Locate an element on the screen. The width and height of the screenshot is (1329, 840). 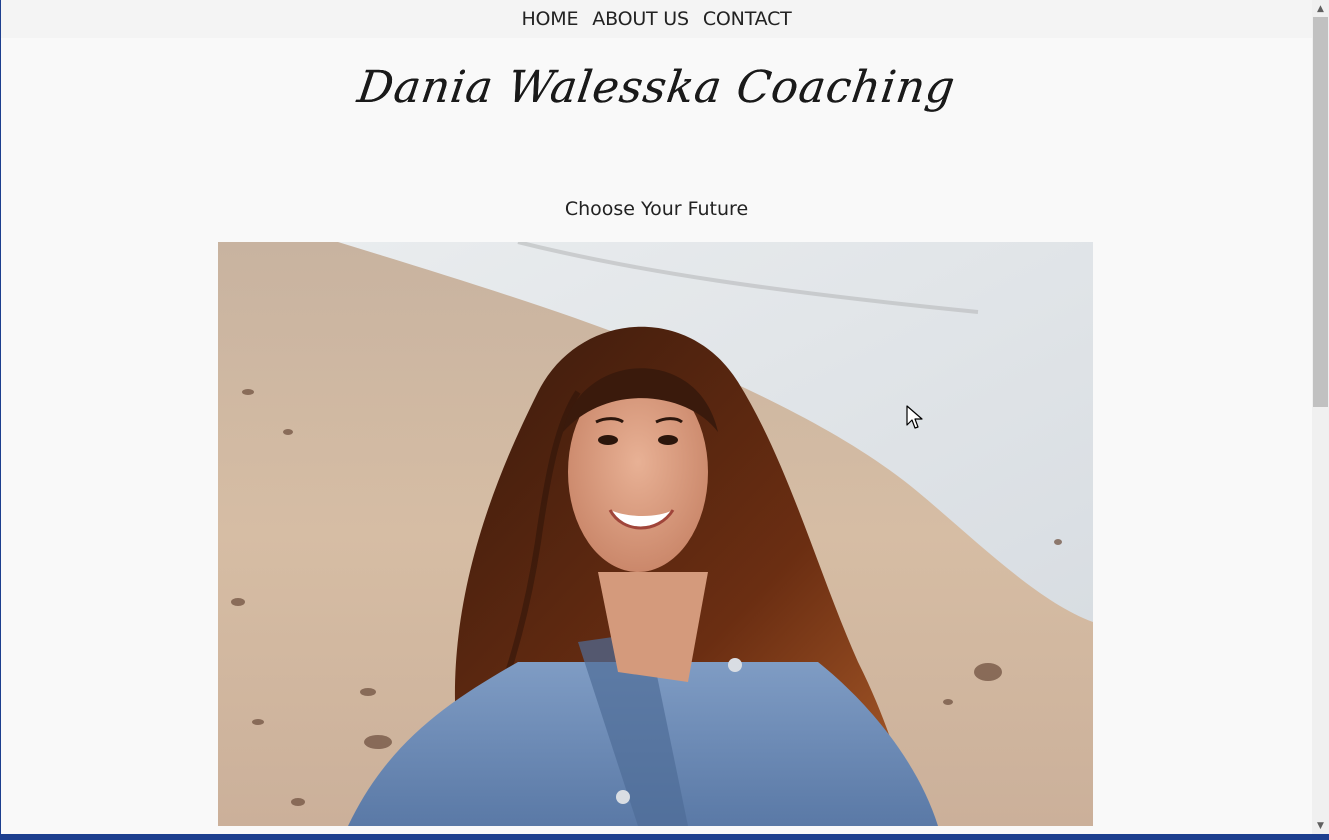
chevron-up-icon: ▲ is located at coordinates (1320, 8).